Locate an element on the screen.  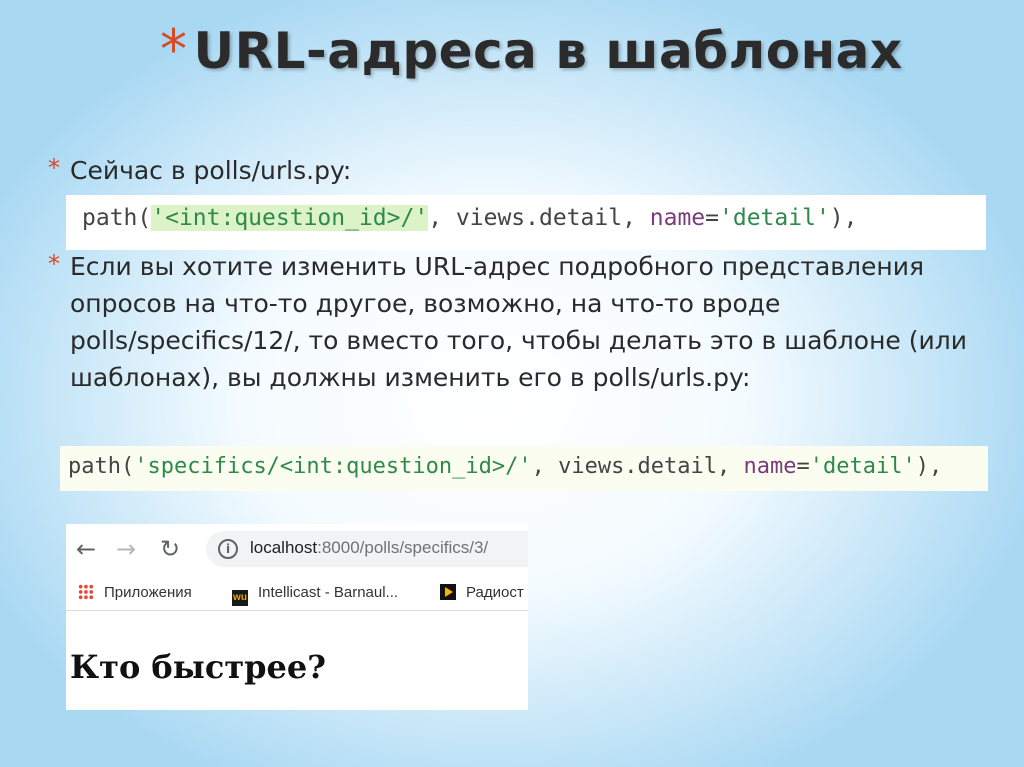
page-heading: Кто быстрее? is located at coordinates (198, 667).